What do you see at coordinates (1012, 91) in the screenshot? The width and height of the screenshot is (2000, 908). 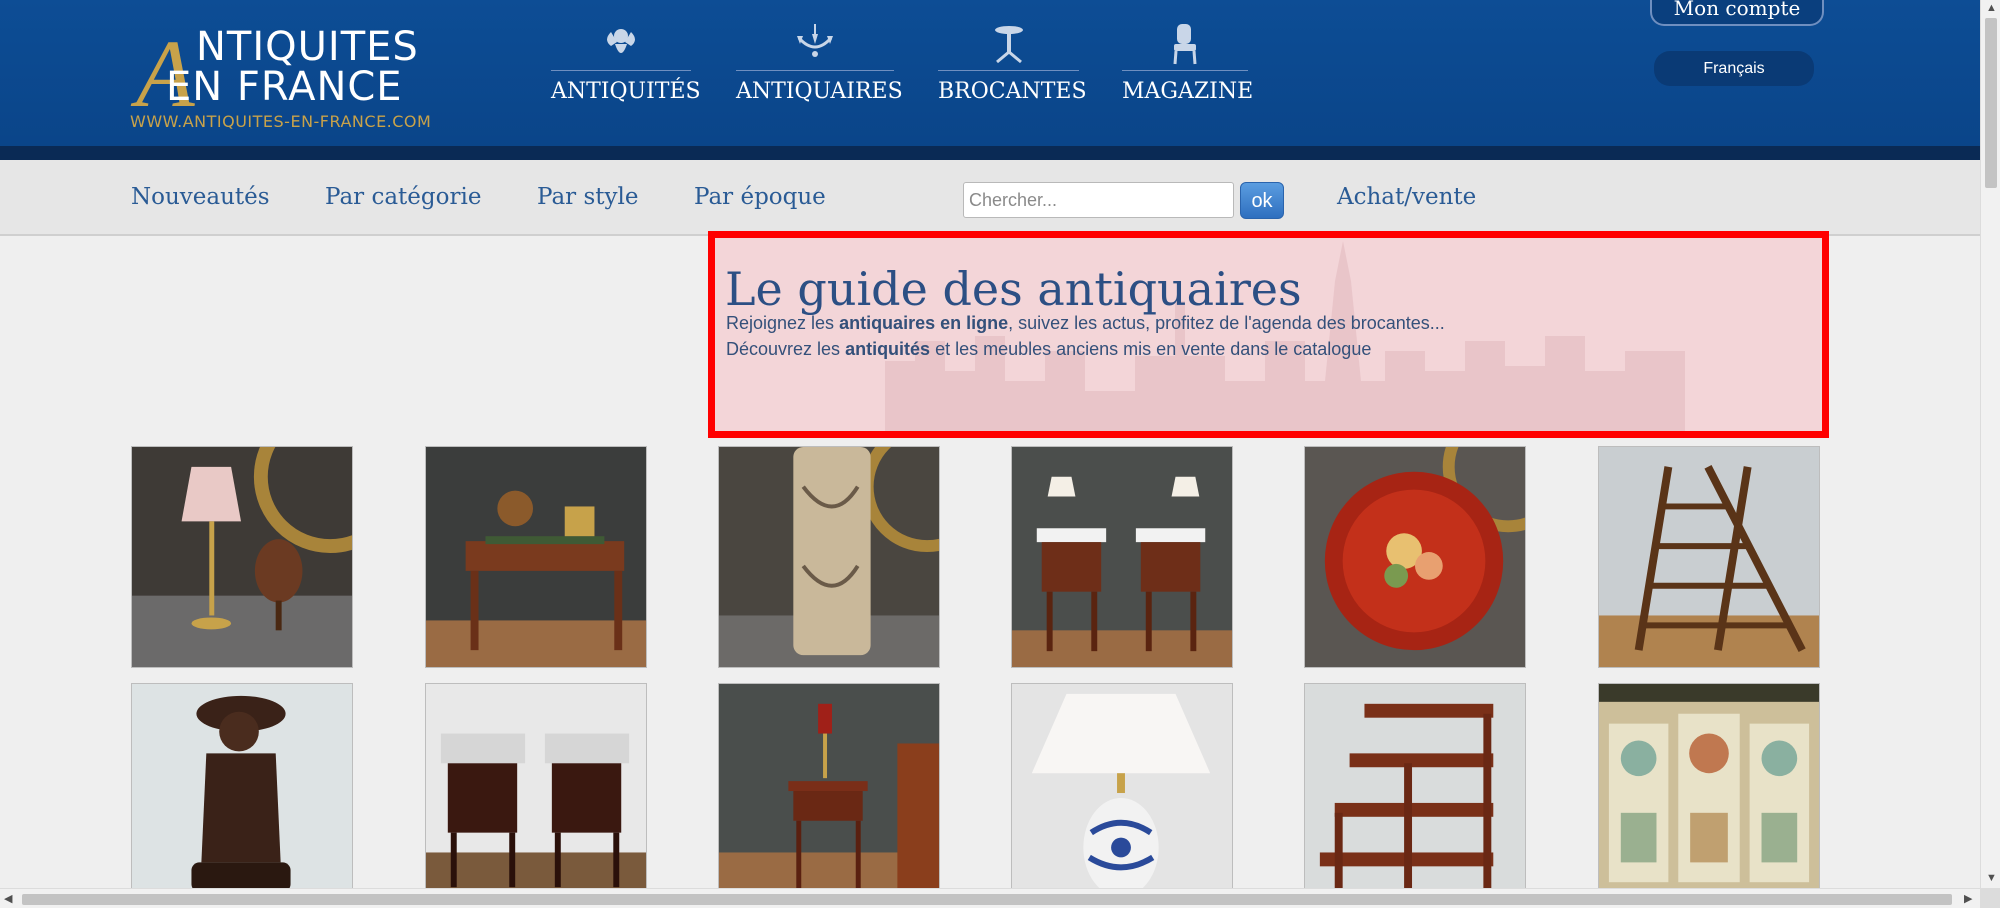 I see `topnav-brocantes-label: BROCANTES` at bounding box center [1012, 91].